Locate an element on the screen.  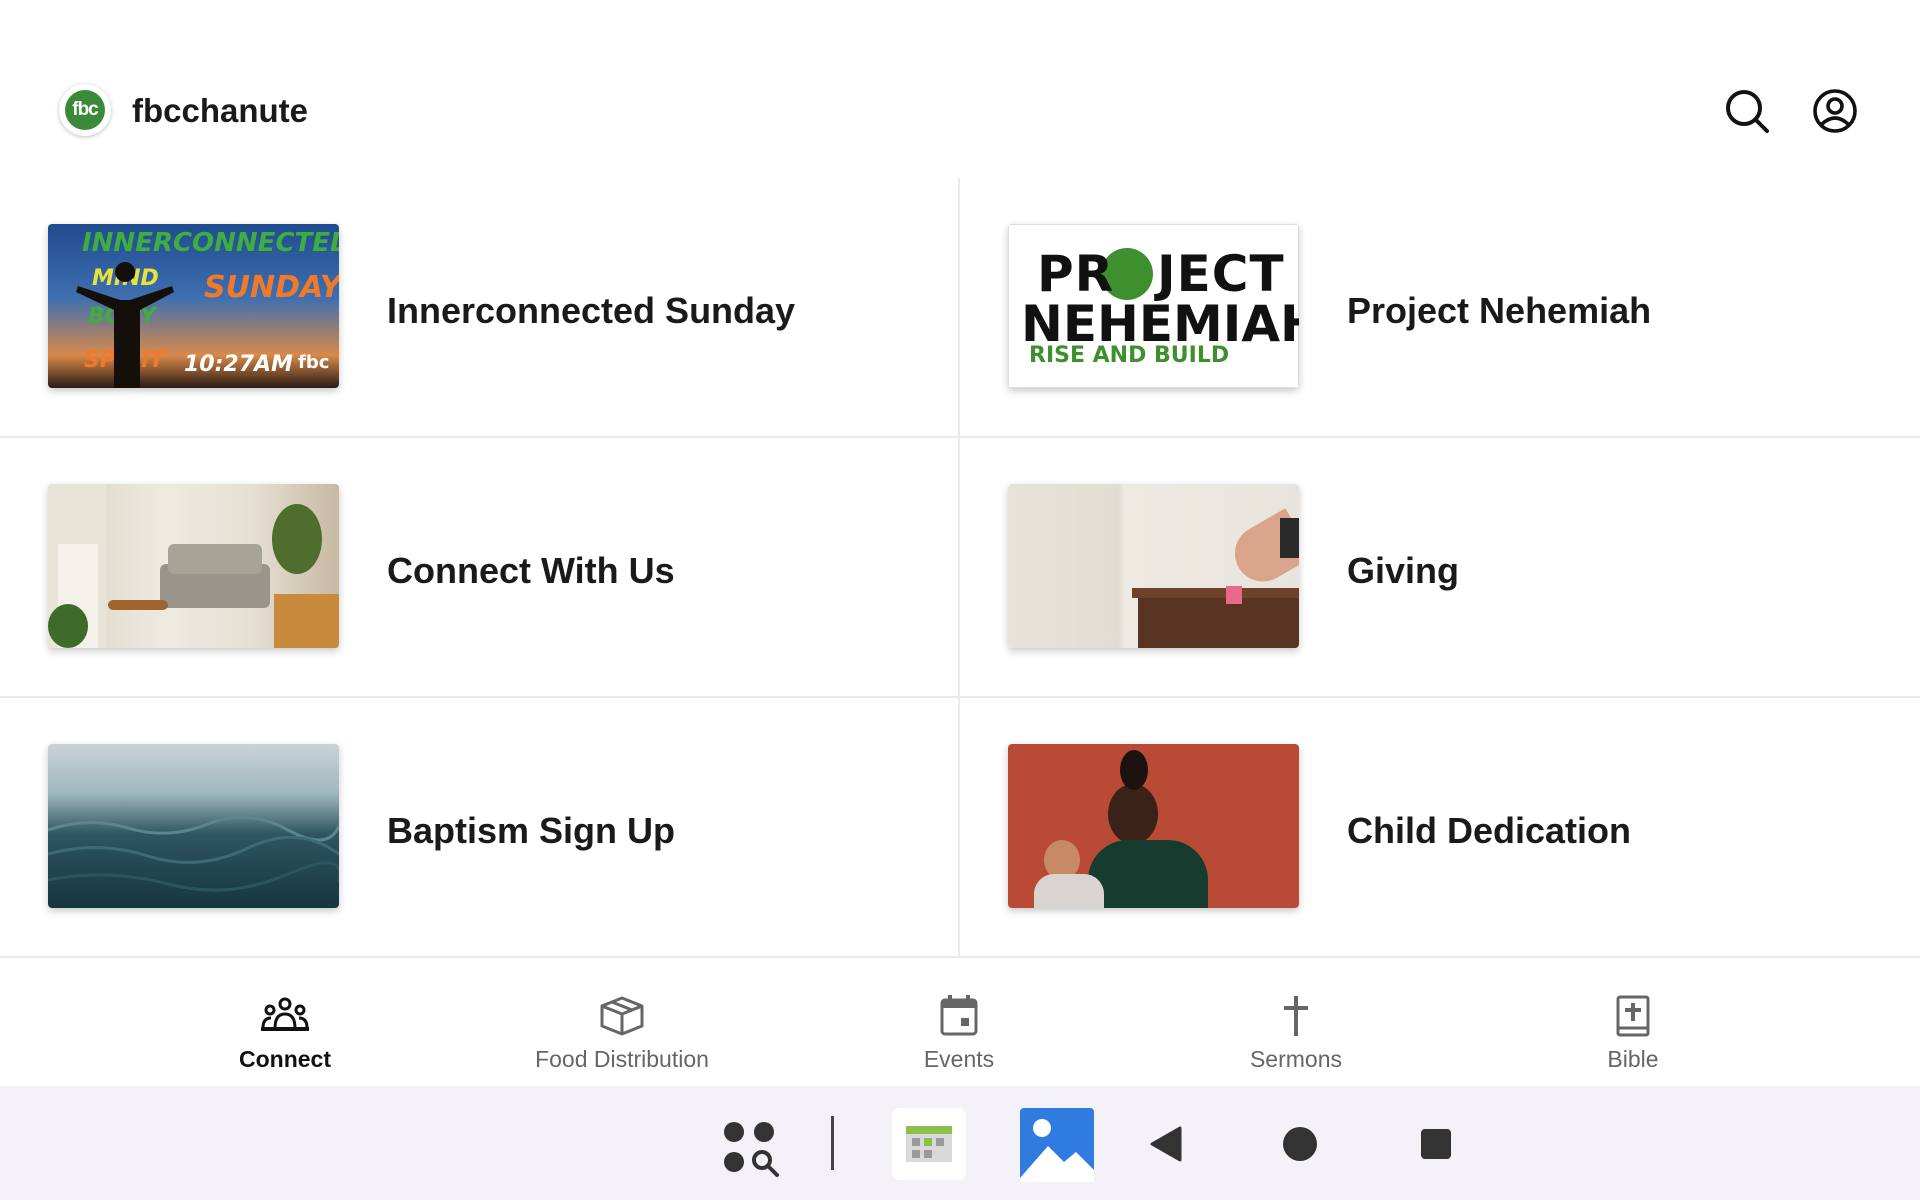
card-label: Connect With Us is located at coordinates (531, 570).